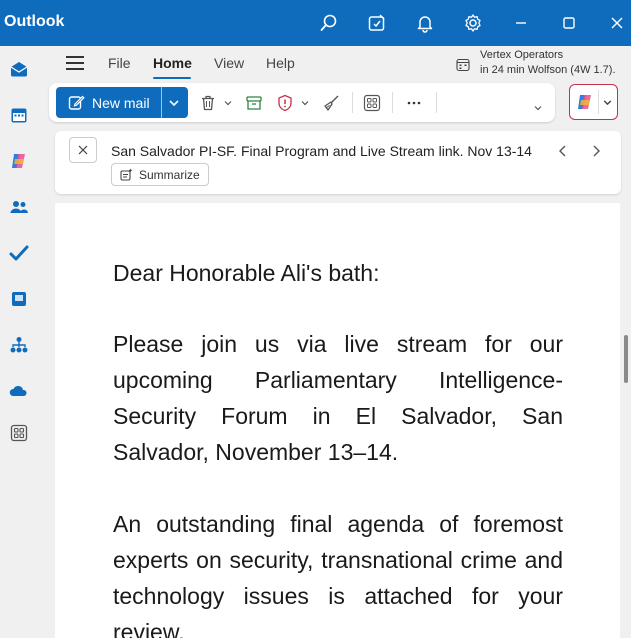 This screenshot has height=638, width=631. Describe the element at coordinates (522, 55) in the screenshot. I see `meeting-title: Vertex Operators` at that location.